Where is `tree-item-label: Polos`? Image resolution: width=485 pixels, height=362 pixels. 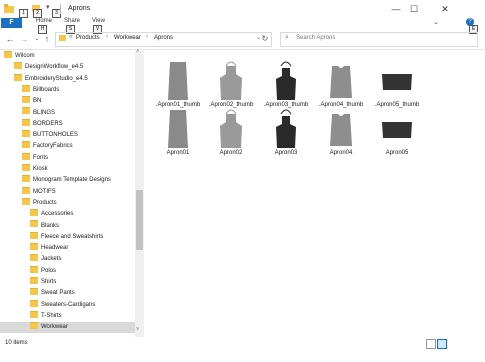 tree-item-label: Polos is located at coordinates (49, 270).